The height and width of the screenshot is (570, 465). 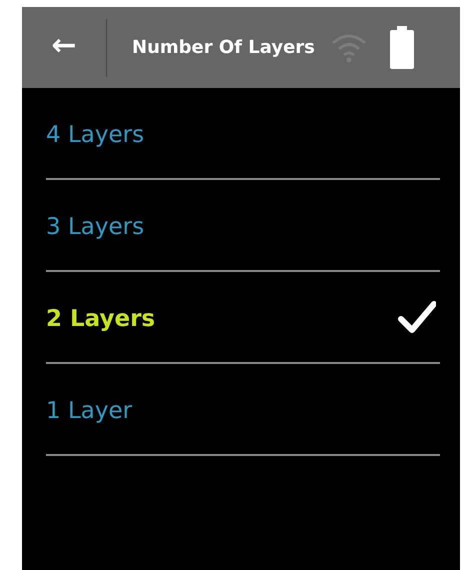 What do you see at coordinates (243, 410) in the screenshot?
I see `layer-option: 1 Layer` at bounding box center [243, 410].